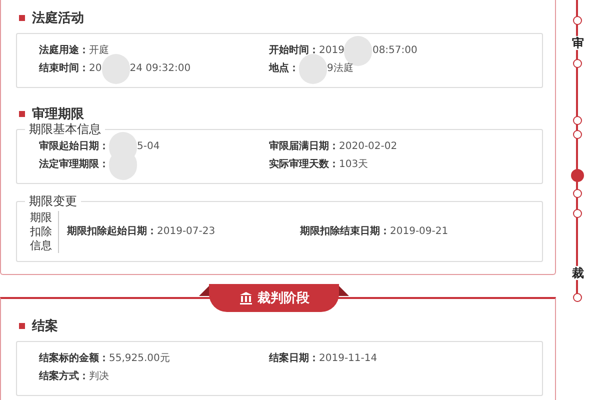 Image resolution: width=598 pixels, height=400 pixels. Describe the element at coordinates (578, 273) in the screenshot. I see `timeline-label: 裁` at that location.